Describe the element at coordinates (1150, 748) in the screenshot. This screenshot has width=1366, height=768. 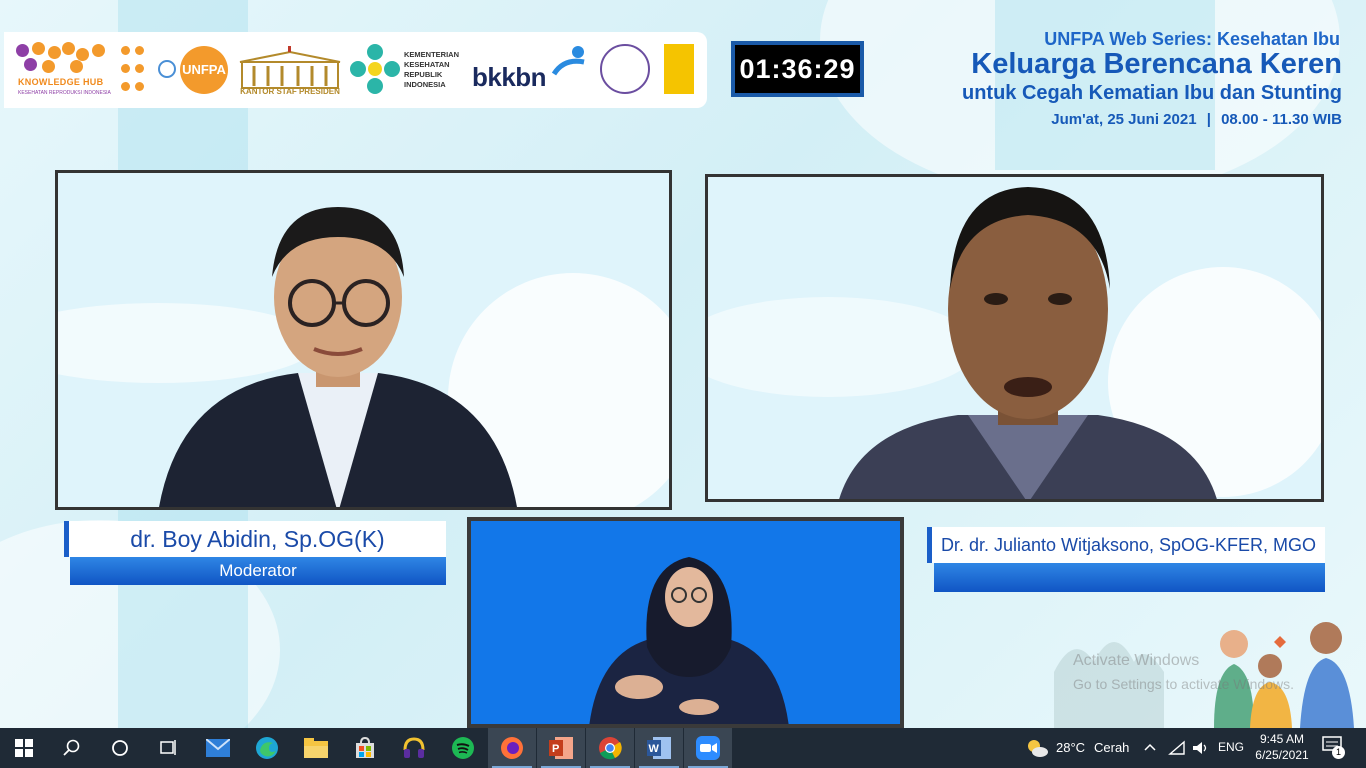
I see `chevron-up-icon` at that location.